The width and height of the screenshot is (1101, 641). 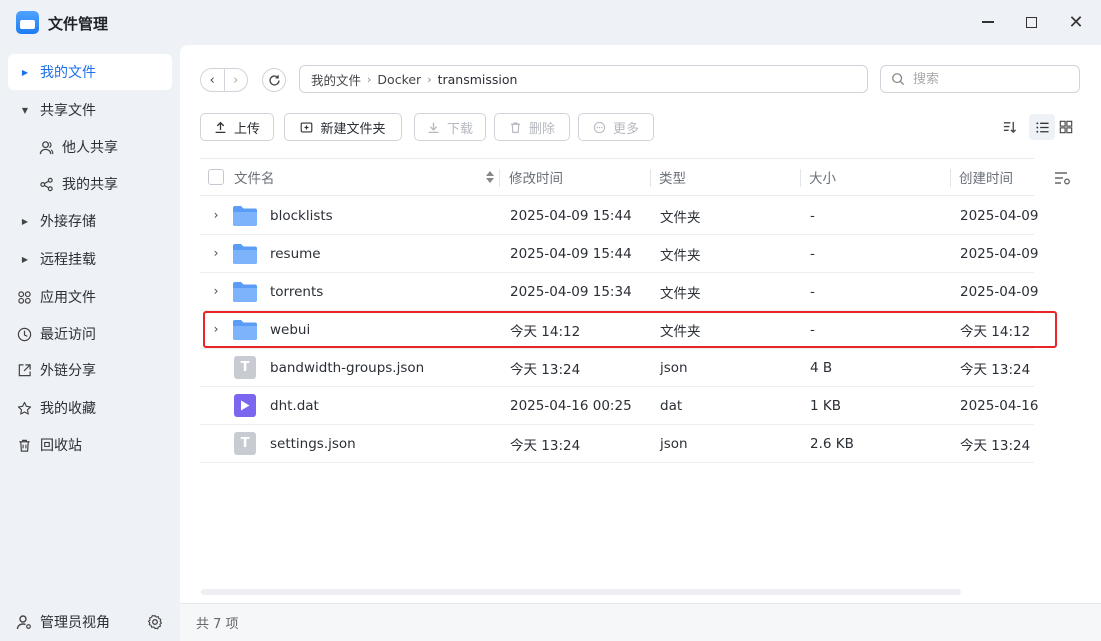 What do you see at coordinates (216, 177) in the screenshot?
I see `select-all-checkbox` at bounding box center [216, 177].